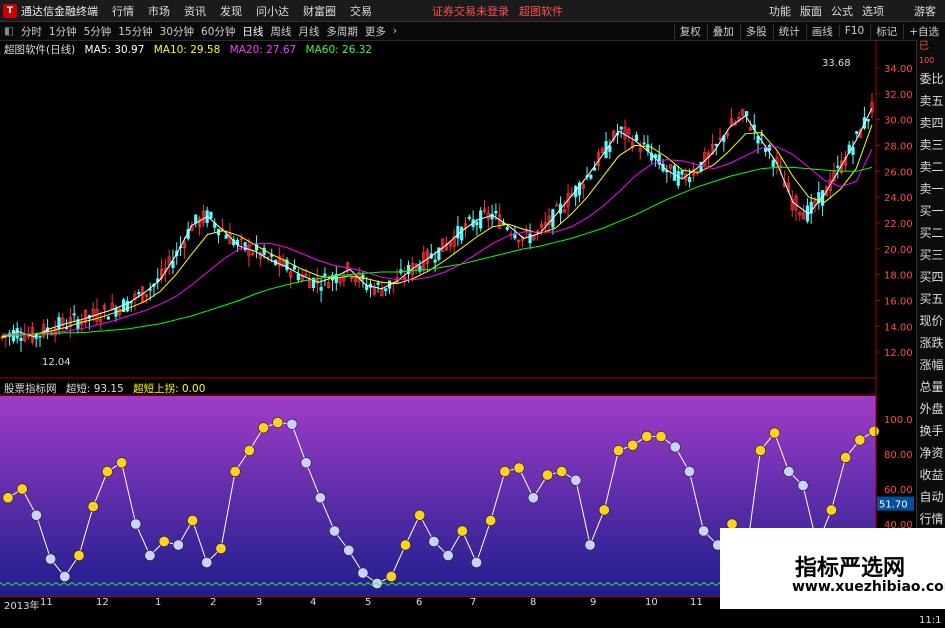 The width and height of the screenshot is (945, 628). Describe the element at coordinates (931, 431) in the screenshot. I see `side-item: 换手` at that location.